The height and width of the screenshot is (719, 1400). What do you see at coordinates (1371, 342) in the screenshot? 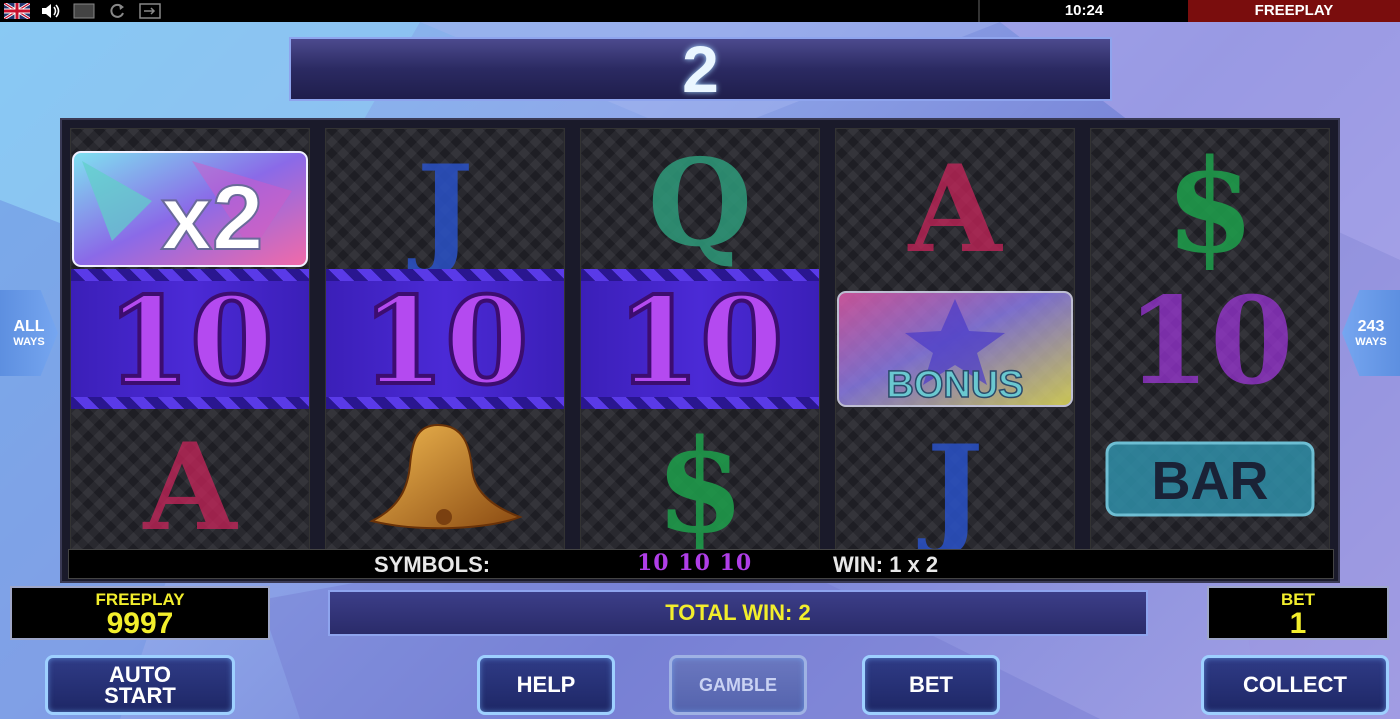
I see `ways-right-sub: WAYS` at bounding box center [1371, 342].